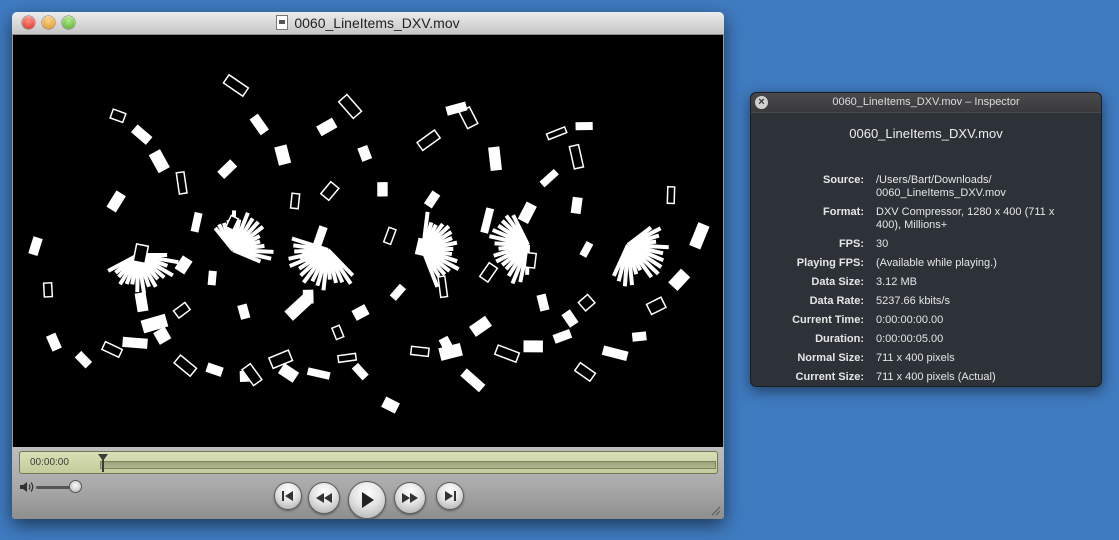 This screenshot has width=1119, height=540. I want to click on fast-forward-icon, so click(410, 498).